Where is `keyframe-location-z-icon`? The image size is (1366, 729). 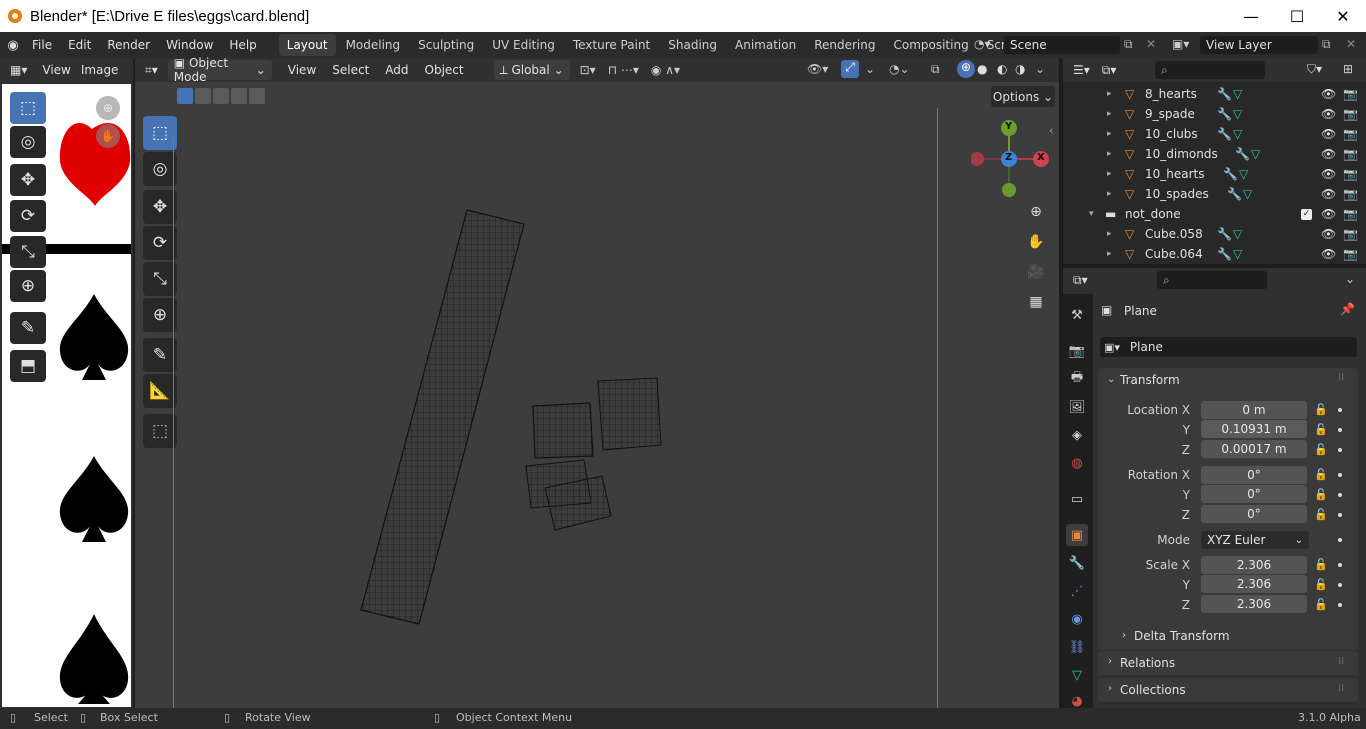
keyframe-location-z-icon is located at coordinates (1340, 450).